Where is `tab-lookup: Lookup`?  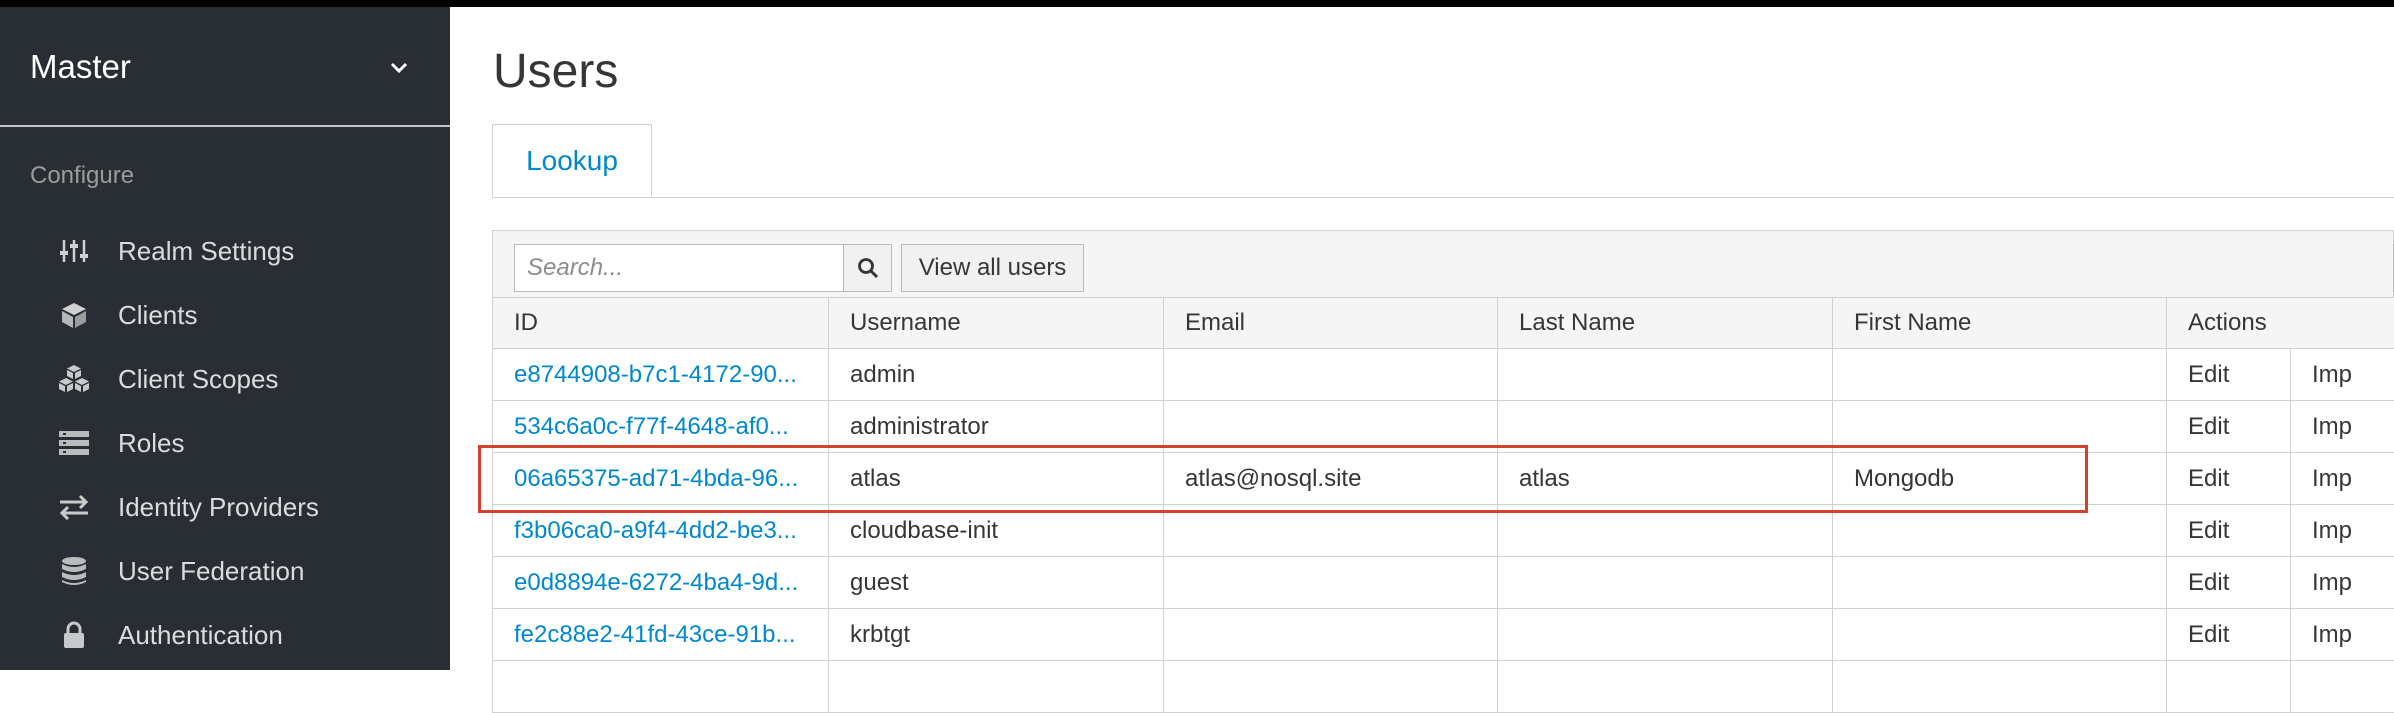 tab-lookup: Lookup is located at coordinates (572, 160).